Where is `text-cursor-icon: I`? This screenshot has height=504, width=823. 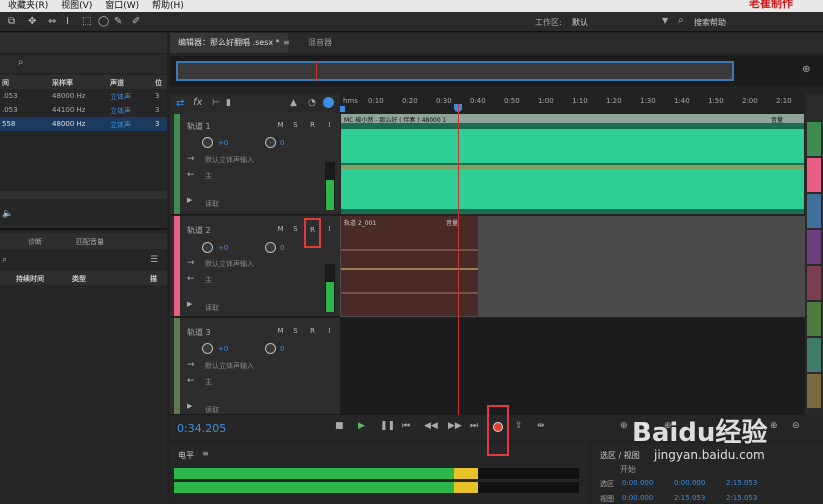 text-cursor-icon: I is located at coordinates (67, 21).